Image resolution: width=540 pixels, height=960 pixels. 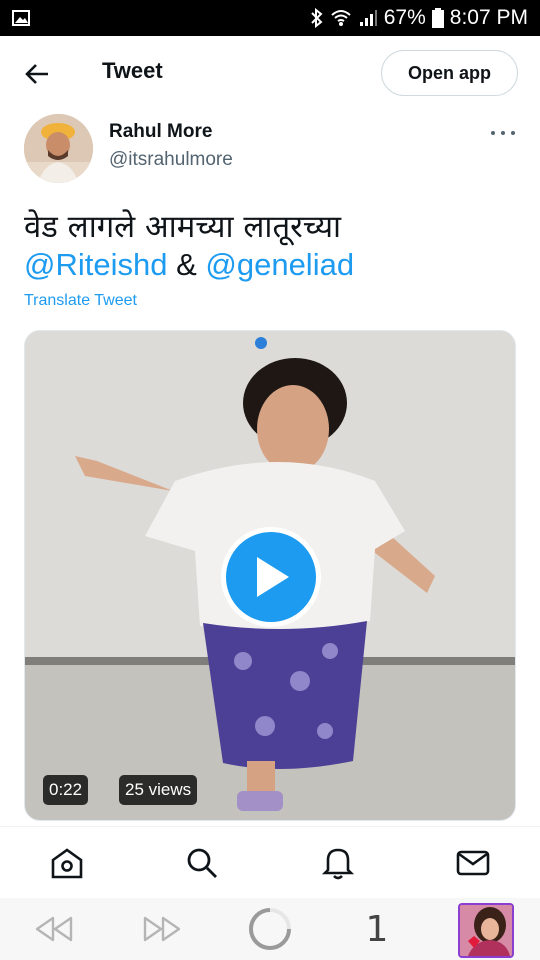 I want to click on tab-home, so click(x=67, y=863).